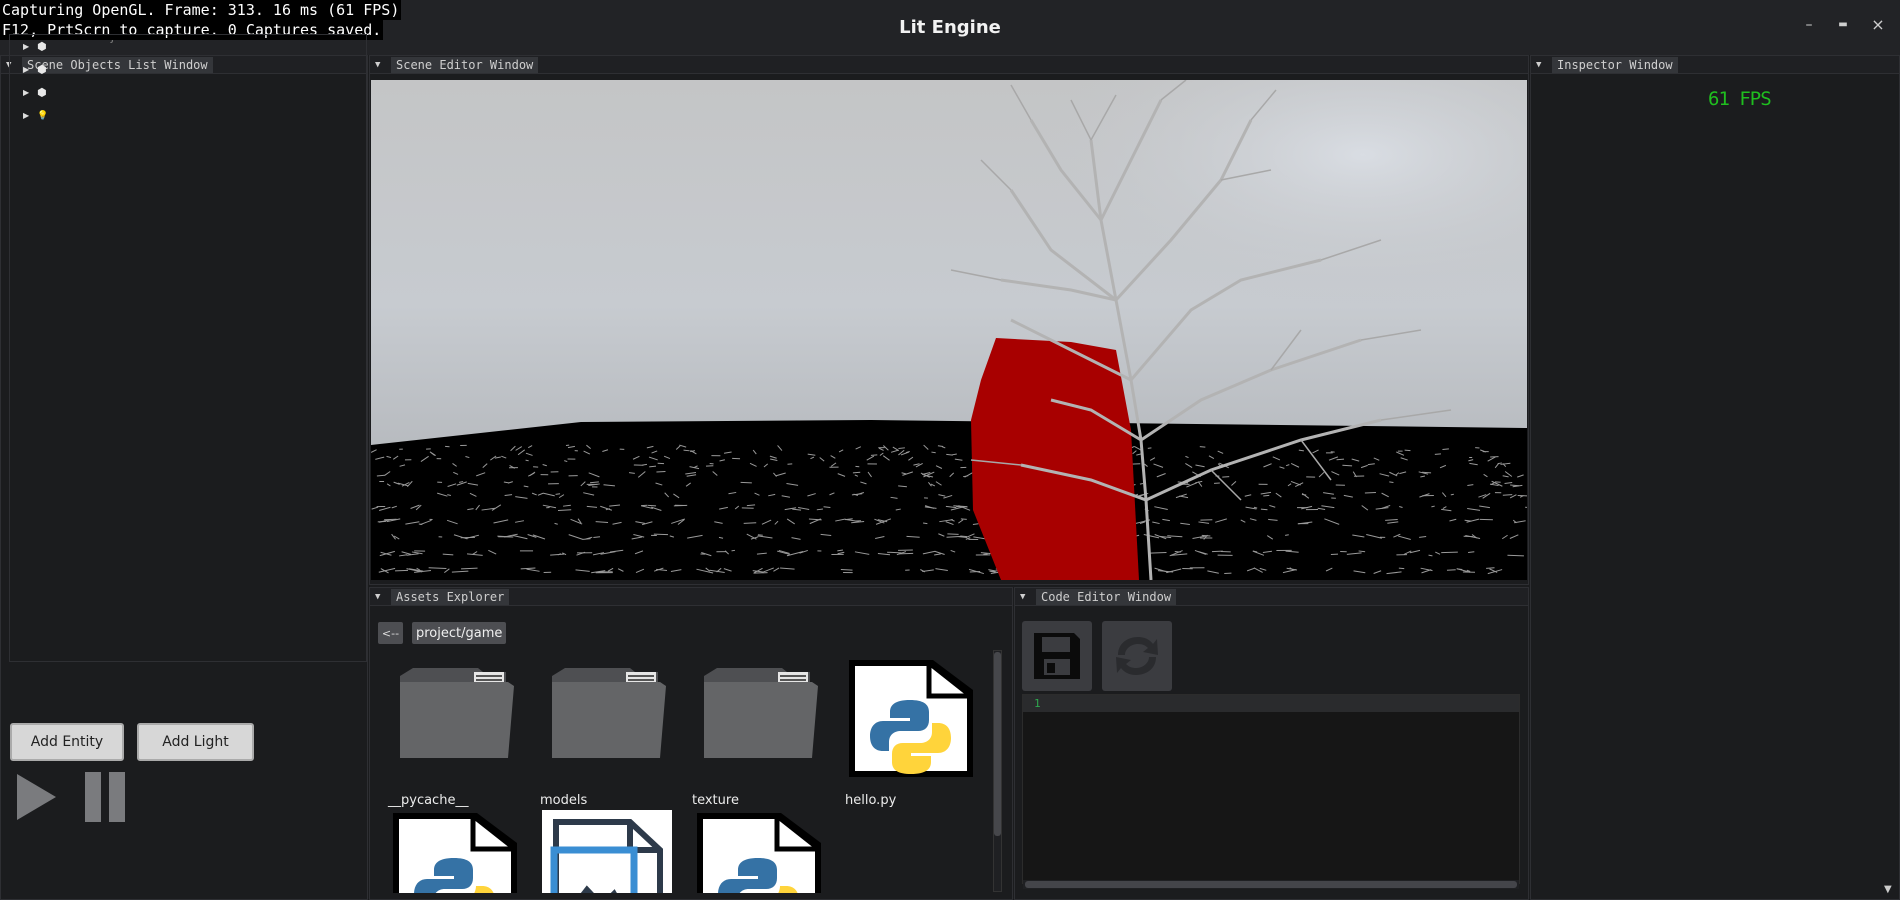 The image size is (1900, 900). I want to click on panel-header: ▼ Assets Explorer, so click(691, 597).